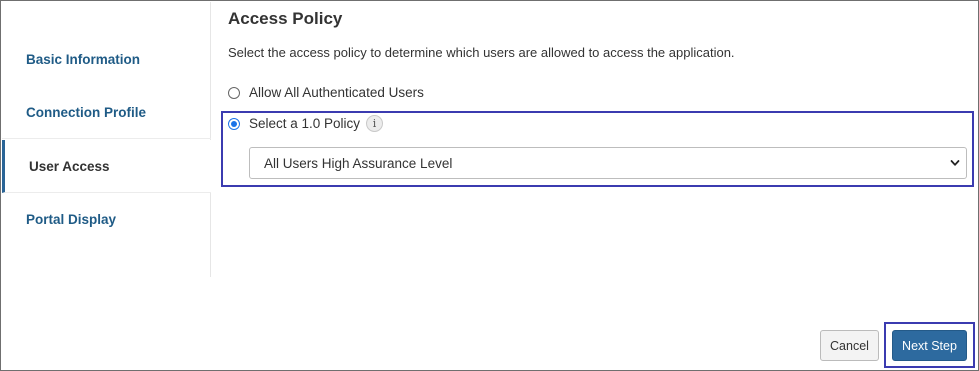 This screenshot has width=979, height=371. I want to click on policy-select: All Users High Assurance Level, so click(608, 163).